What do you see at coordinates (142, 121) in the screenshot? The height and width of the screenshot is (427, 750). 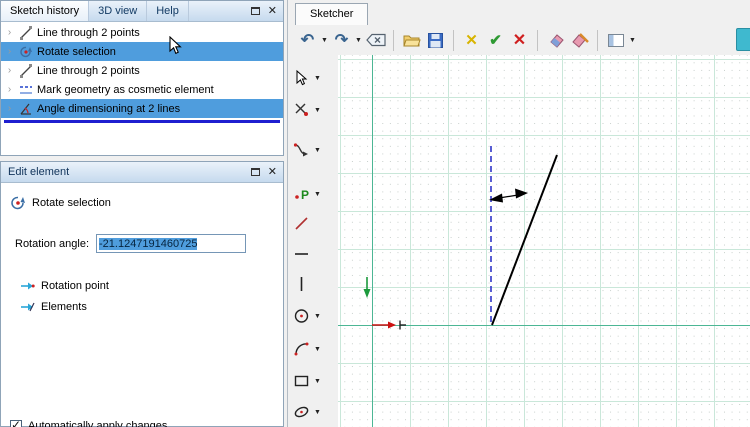 I see `history-insert-marker` at bounding box center [142, 121].